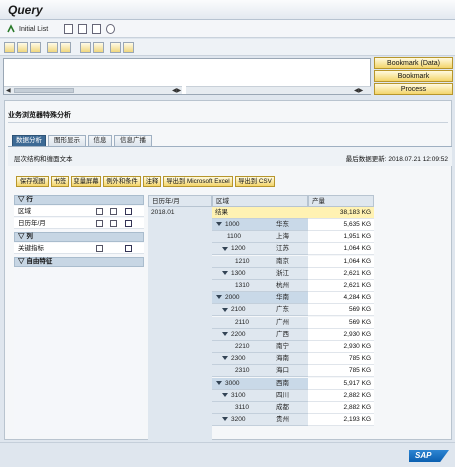 The width and height of the screenshot is (455, 467). Describe the element at coordinates (82, 29) in the screenshot. I see `copy-icon` at that location.